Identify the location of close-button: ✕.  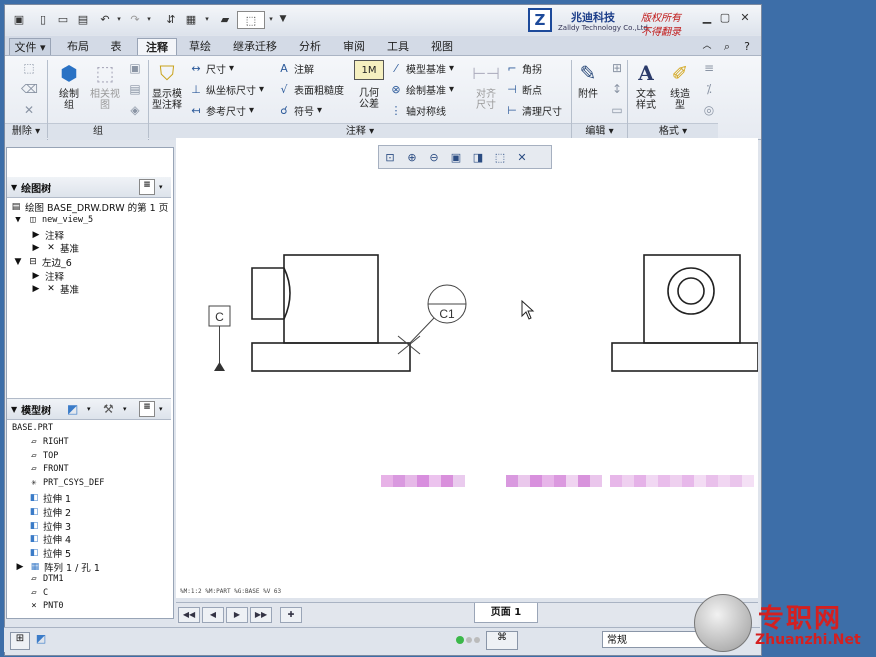
(745, 18).